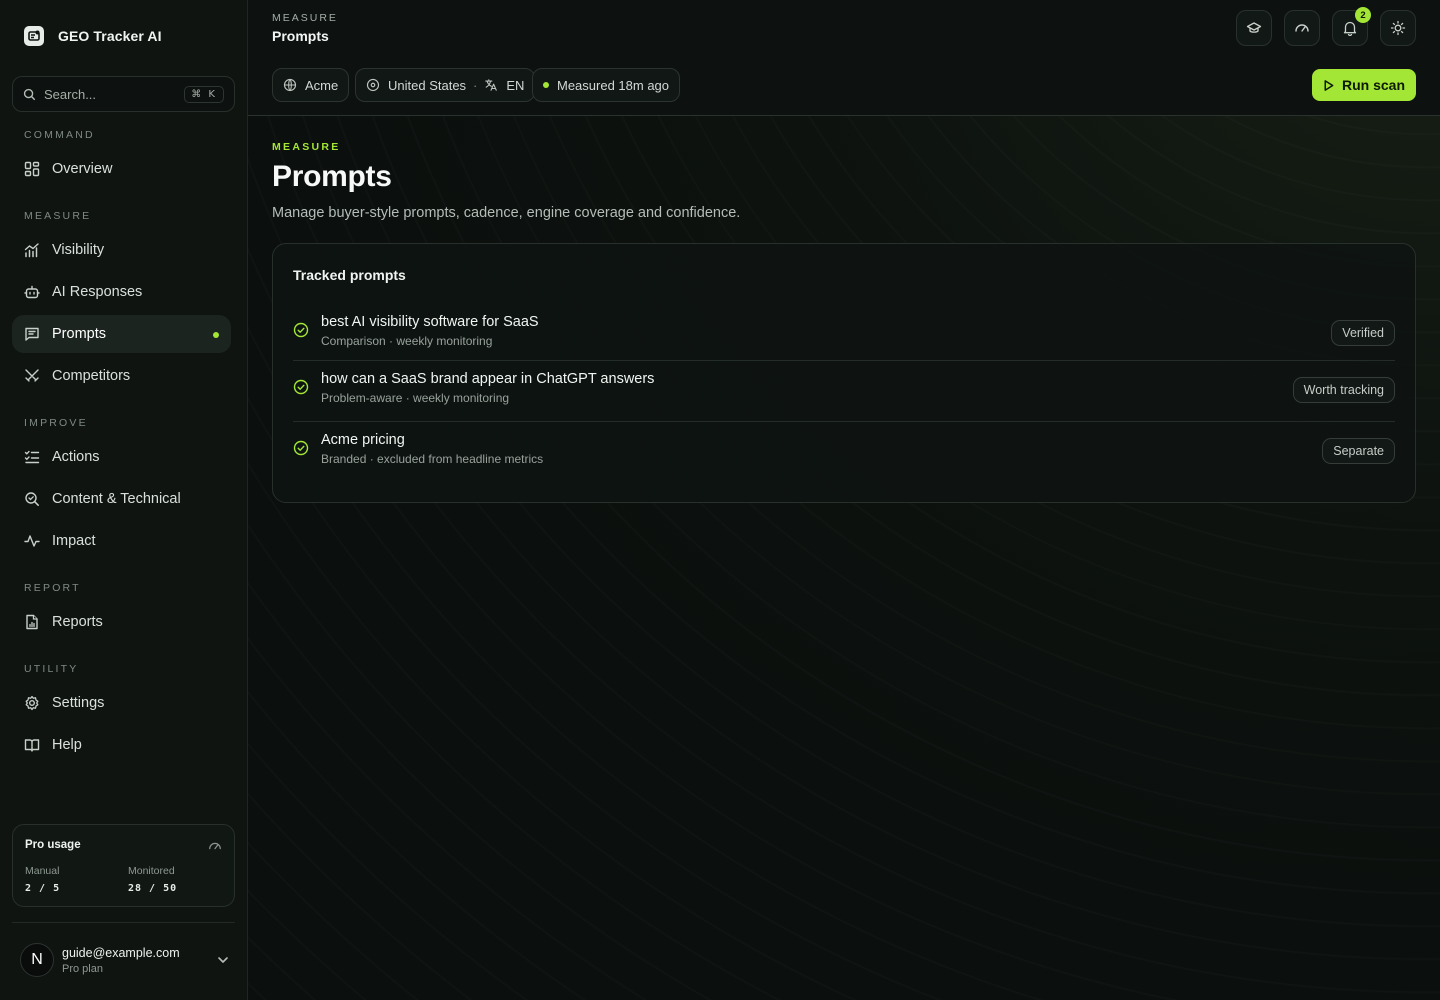 Image resolution: width=1440 pixels, height=1000 pixels. I want to click on theme-toggle-button, so click(1398, 28).